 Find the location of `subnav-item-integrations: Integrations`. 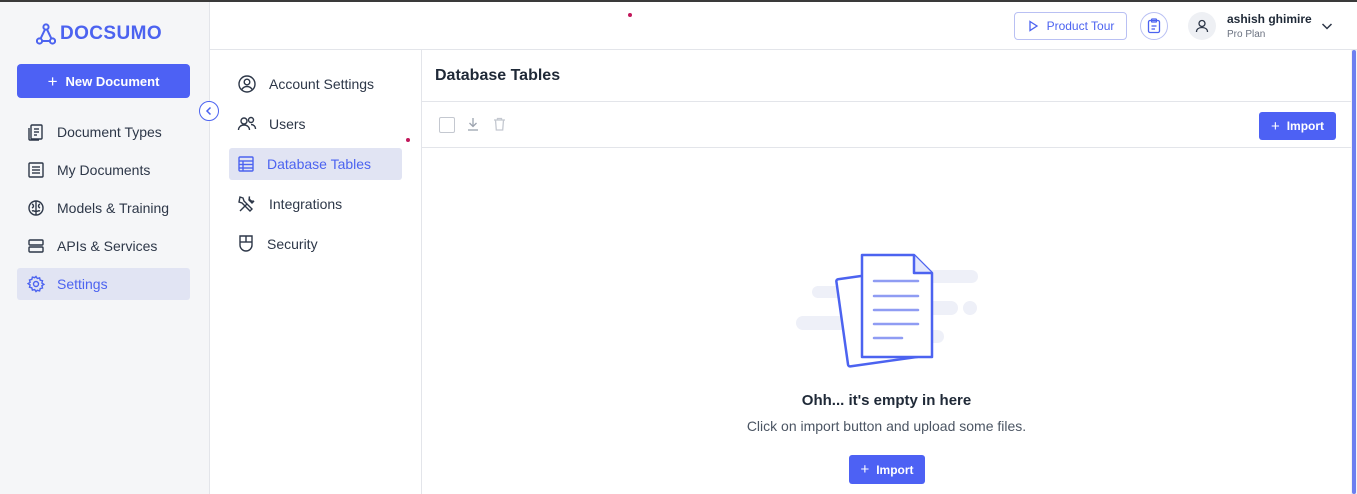

subnav-item-integrations: Integrations is located at coordinates (315, 204).